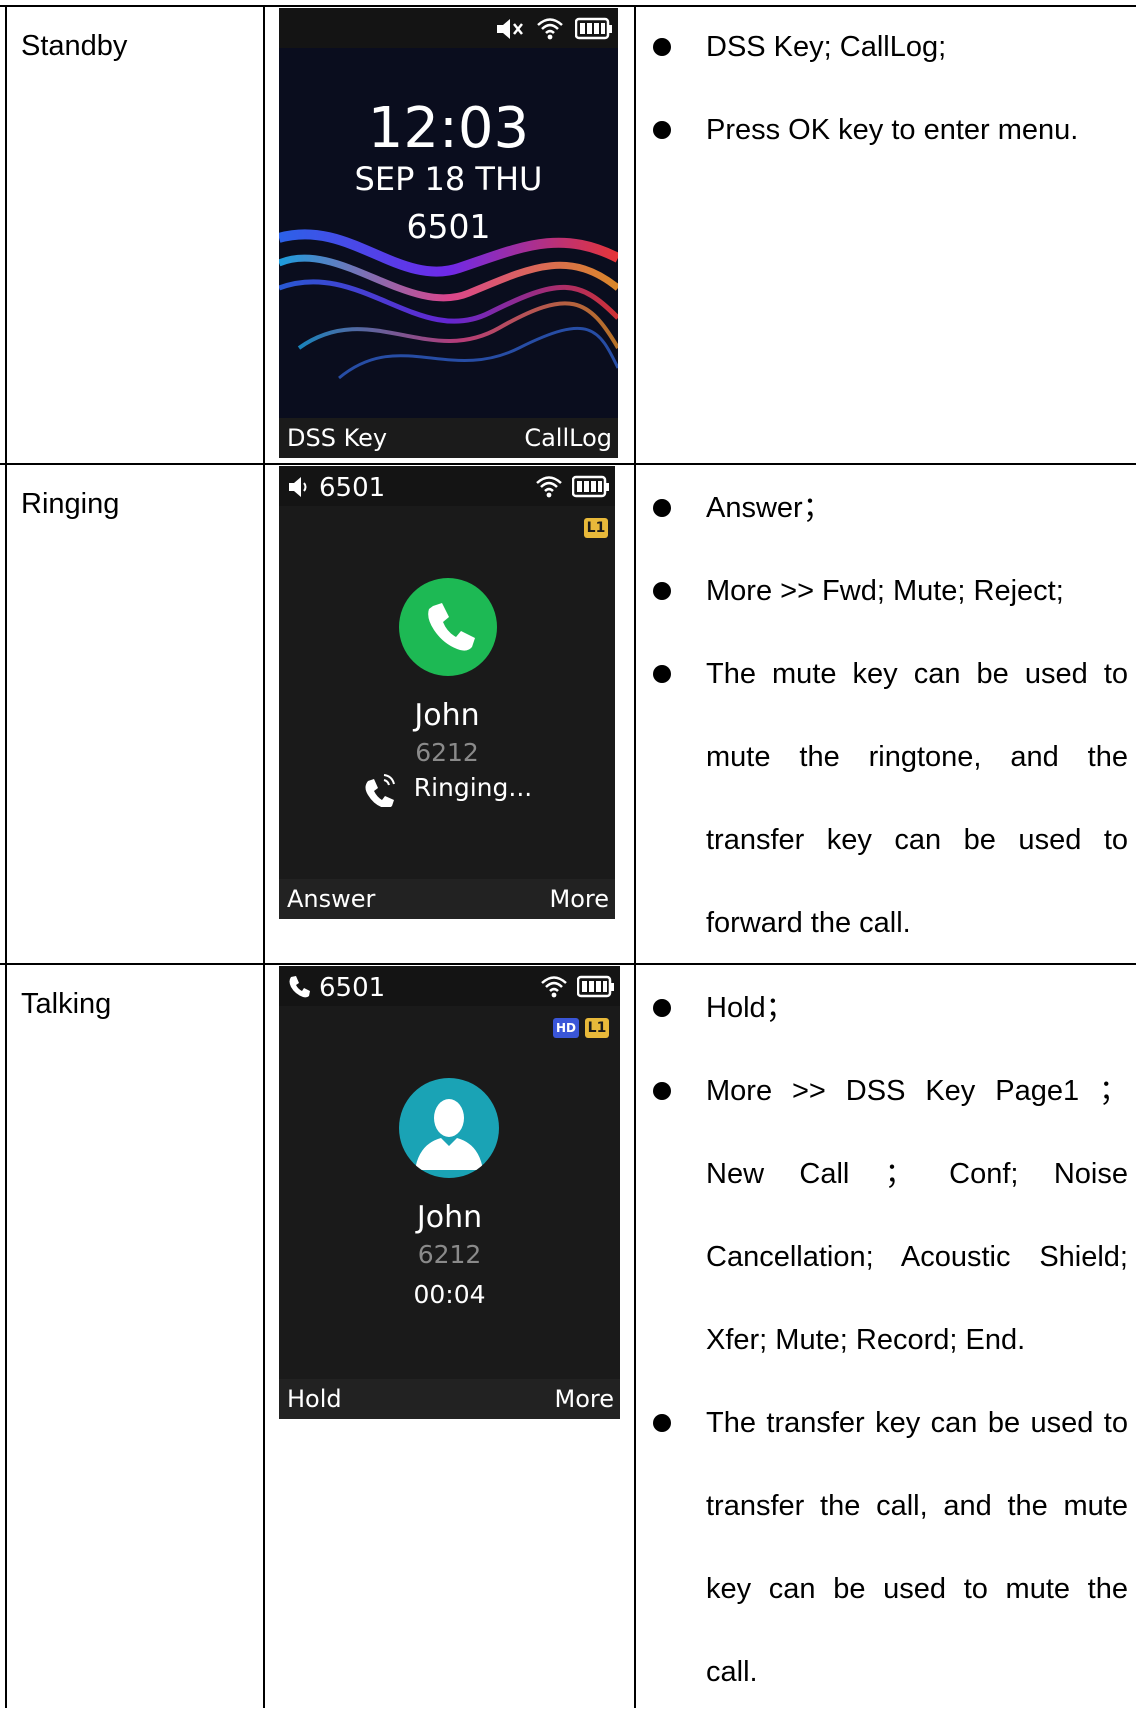  Describe the element at coordinates (566, 1028) in the screenshot. I see `hd-badge: HD` at that location.